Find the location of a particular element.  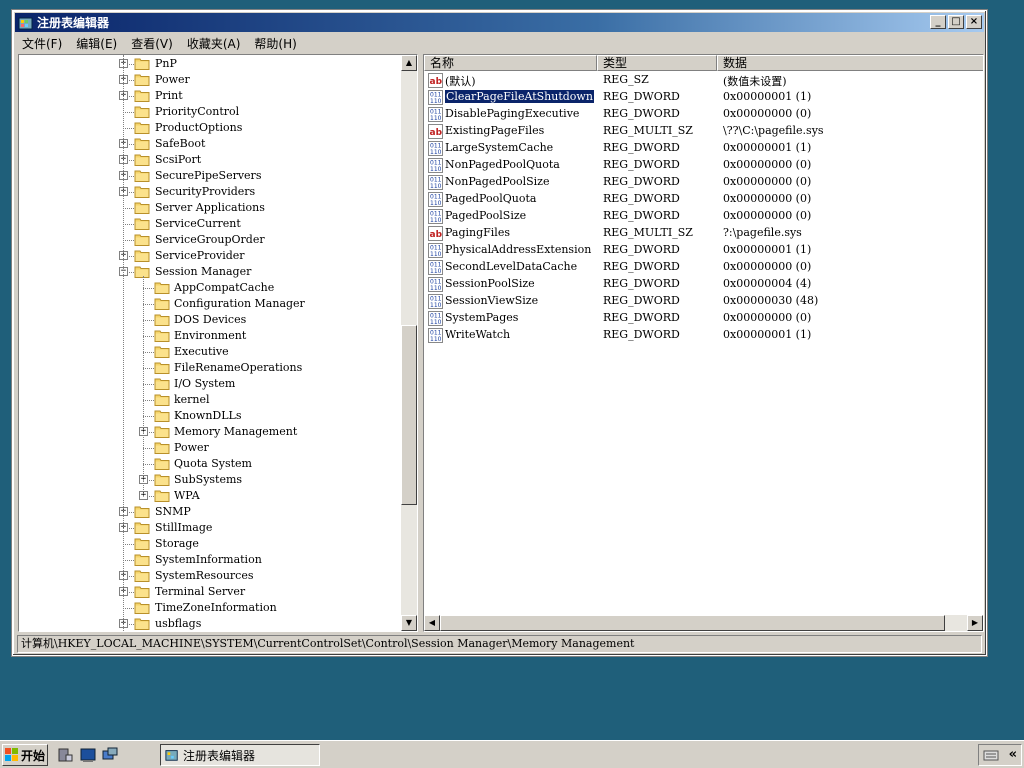

tree-item: + usbflags is located at coordinates (210, 623).